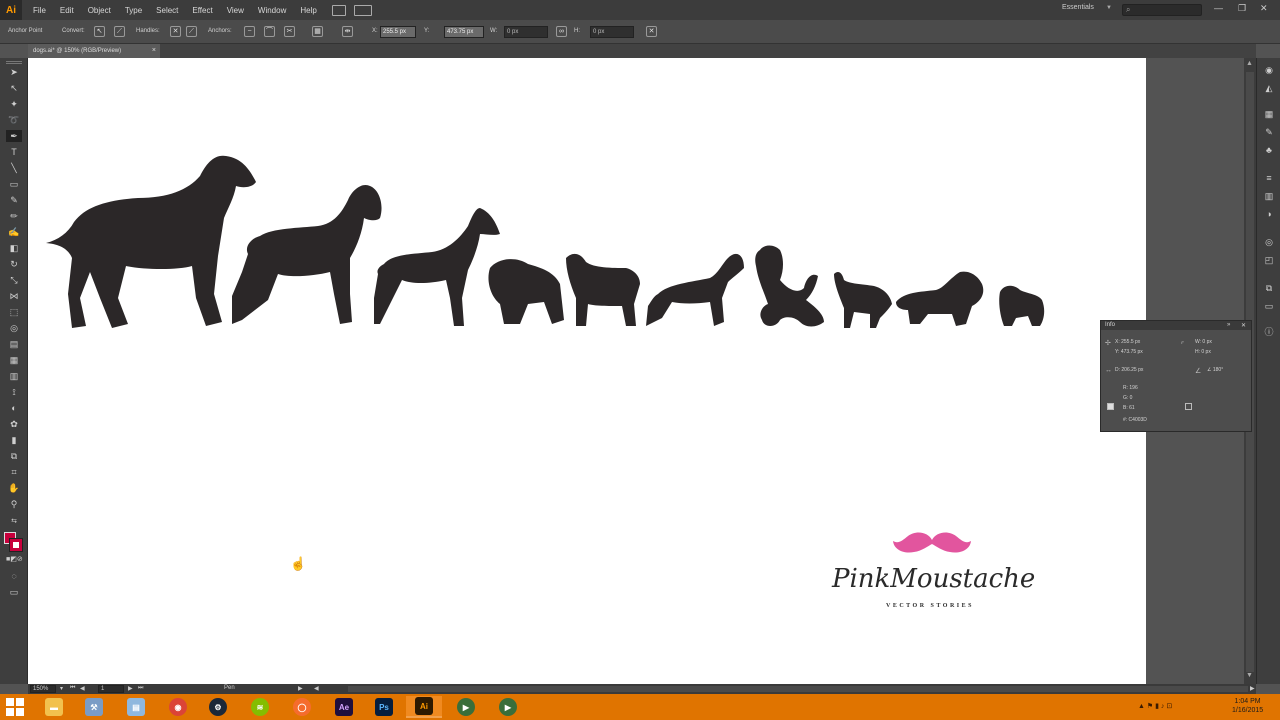 This screenshot has width=1280, height=720. What do you see at coordinates (14, 104) in the screenshot?
I see `magic-wand-tool-icon: ✦` at bounding box center [14, 104].